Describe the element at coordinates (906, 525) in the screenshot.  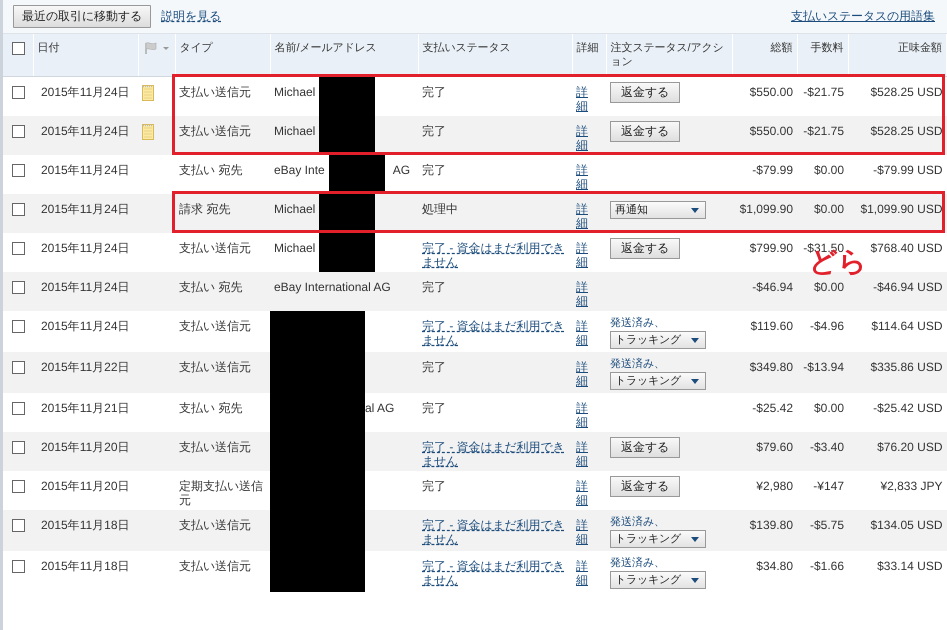
I see `net-amount: $134.05 USD` at that location.